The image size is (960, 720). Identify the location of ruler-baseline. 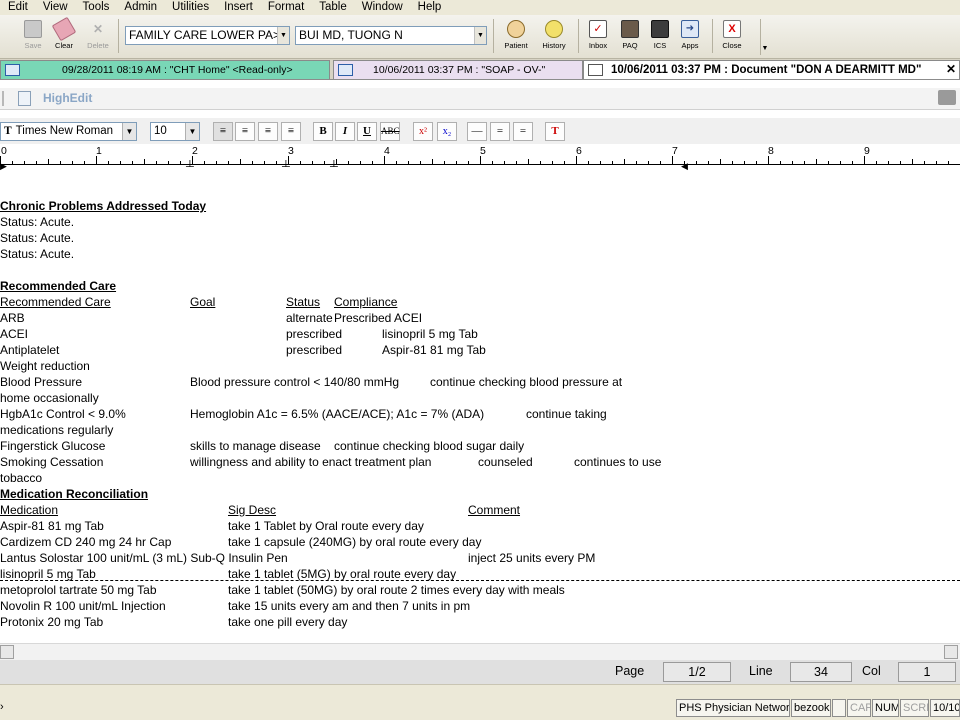
(480, 164).